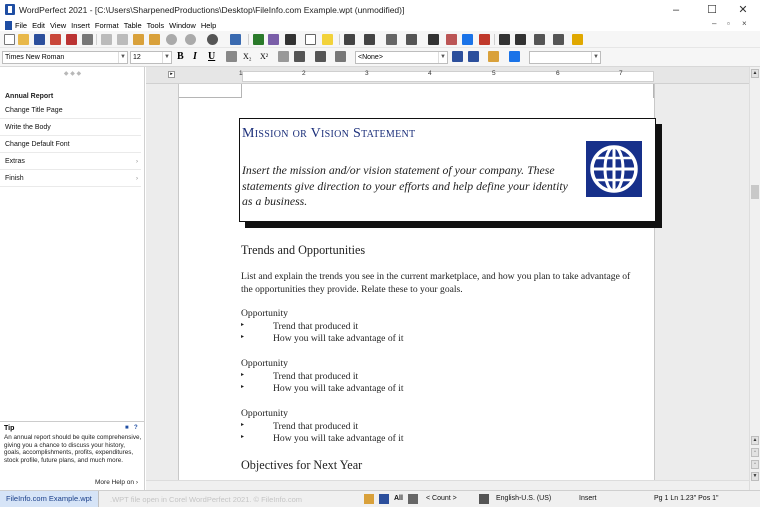 This screenshot has height=507, width=760. What do you see at coordinates (290, 39) in the screenshot?
I see `line-tool-icon` at bounding box center [290, 39].